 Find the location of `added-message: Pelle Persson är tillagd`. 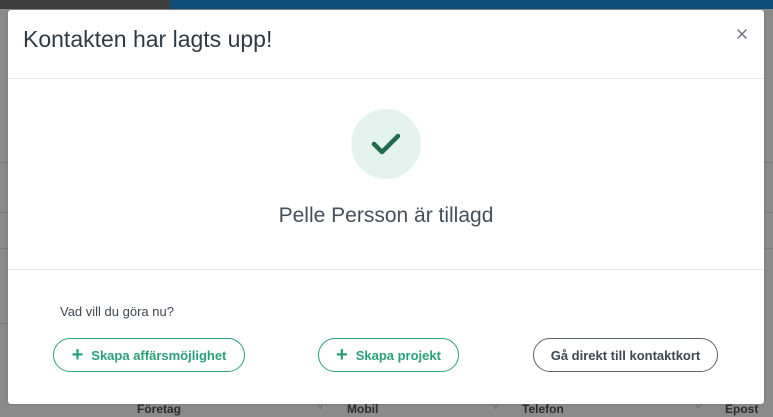

added-message: Pelle Persson är tillagd is located at coordinates (386, 215).